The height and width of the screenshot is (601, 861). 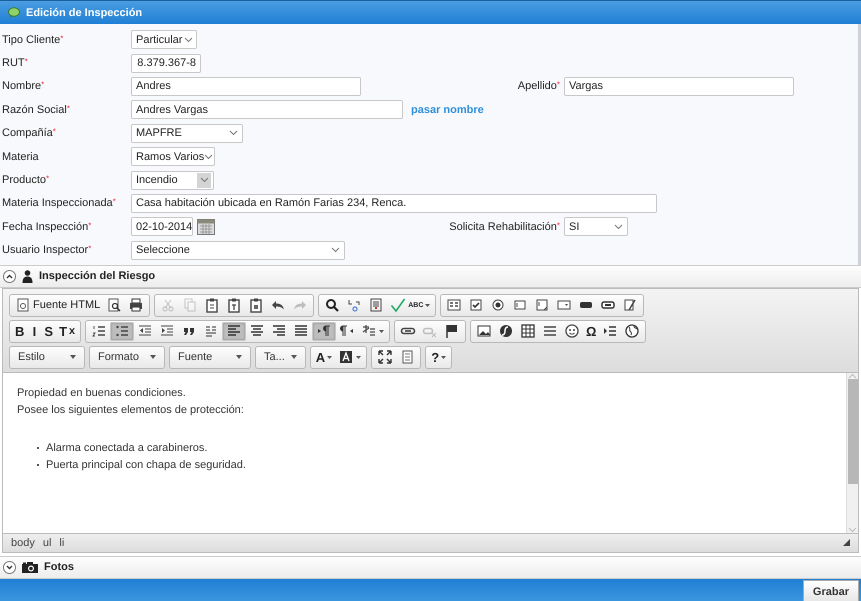 I want to click on format-dropdown: Formato, so click(x=127, y=357).